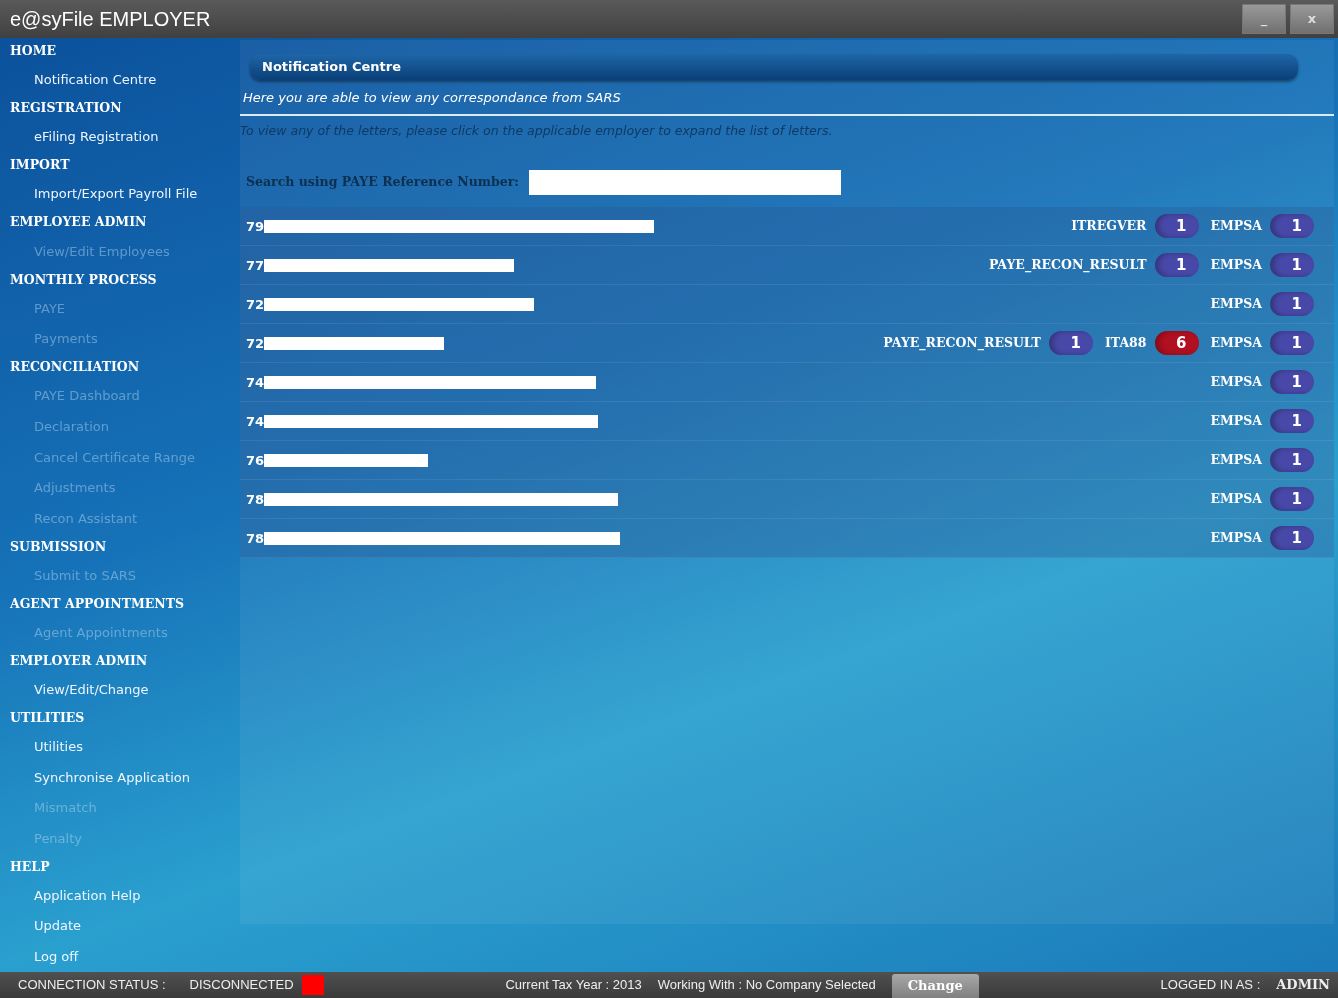 The height and width of the screenshot is (998, 1338). What do you see at coordinates (59, 546) in the screenshot?
I see `sidebar-heading: SUBMISSION` at bounding box center [59, 546].